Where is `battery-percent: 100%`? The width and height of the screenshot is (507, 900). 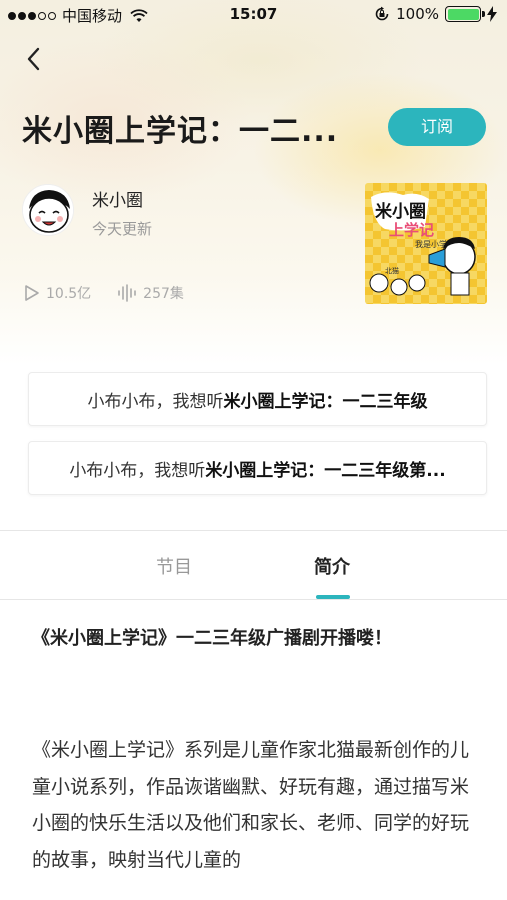
battery-percent: 100% is located at coordinates (417, 14).